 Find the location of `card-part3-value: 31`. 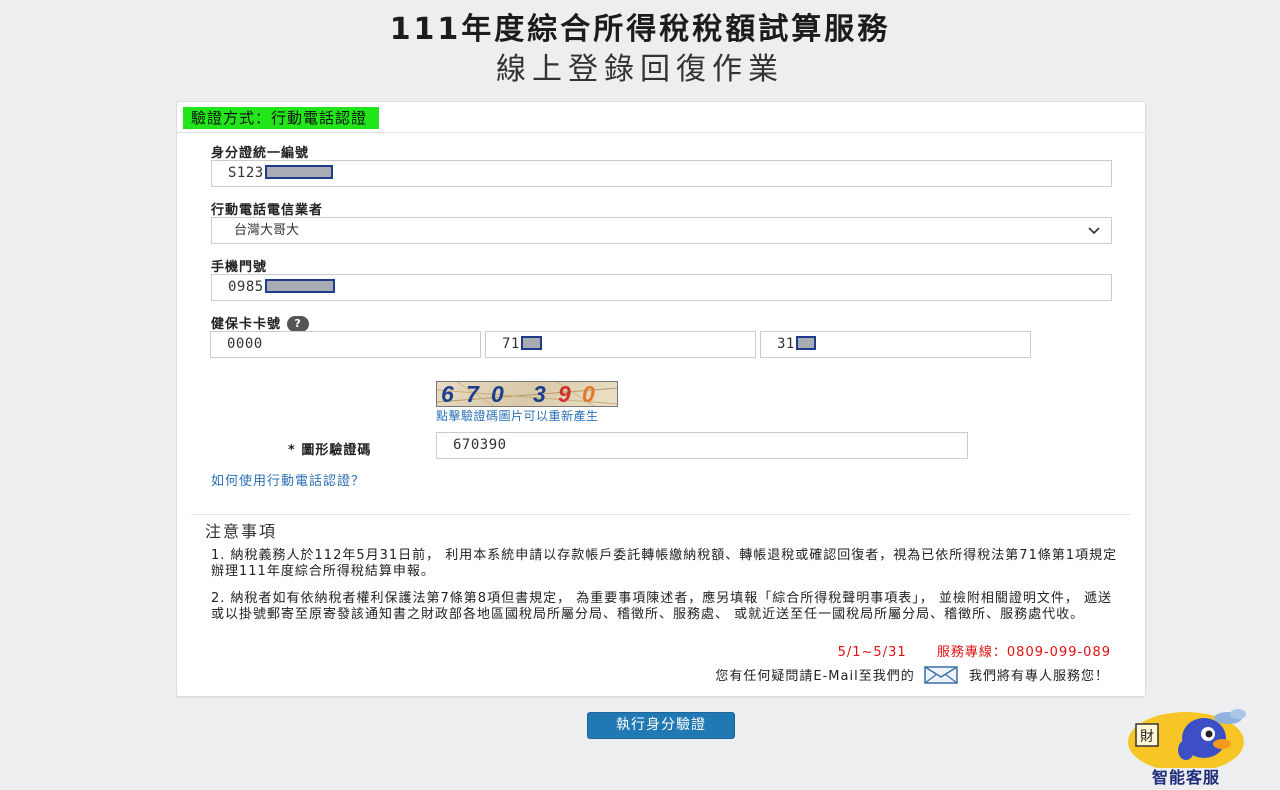

card-part3-value: 31 is located at coordinates (786, 344).